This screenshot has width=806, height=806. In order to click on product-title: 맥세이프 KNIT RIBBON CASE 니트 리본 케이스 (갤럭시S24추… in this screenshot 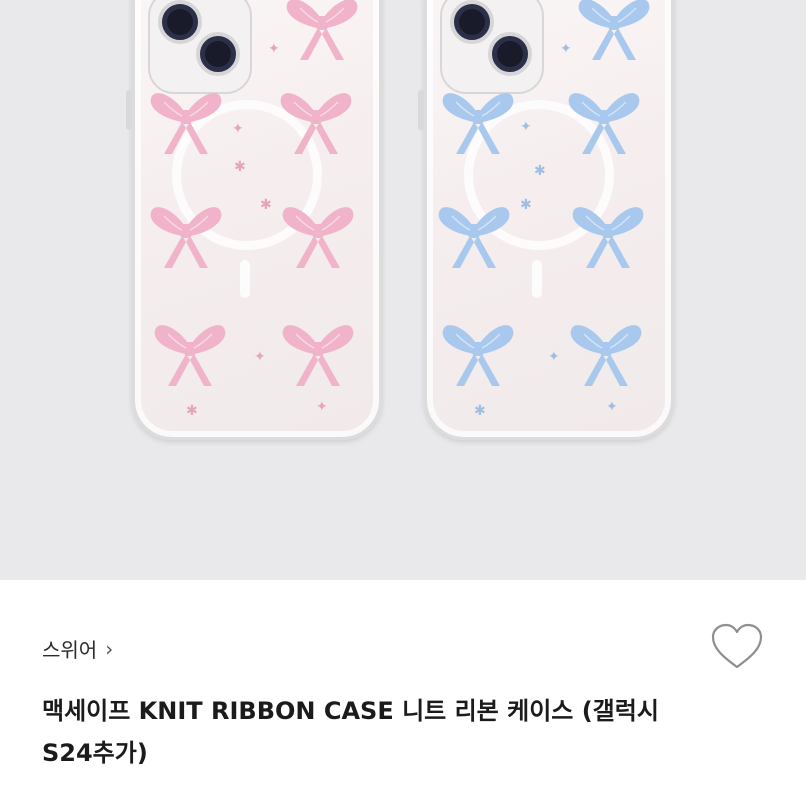, I will do `click(350, 732)`.